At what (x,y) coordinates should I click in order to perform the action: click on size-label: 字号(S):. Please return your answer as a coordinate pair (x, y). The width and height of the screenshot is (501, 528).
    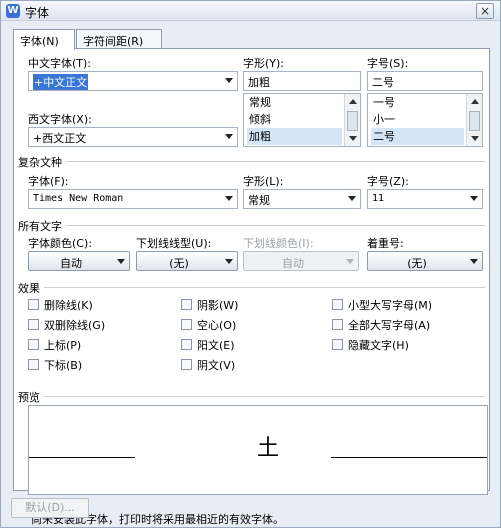
    Looking at the image, I should click on (388, 63).